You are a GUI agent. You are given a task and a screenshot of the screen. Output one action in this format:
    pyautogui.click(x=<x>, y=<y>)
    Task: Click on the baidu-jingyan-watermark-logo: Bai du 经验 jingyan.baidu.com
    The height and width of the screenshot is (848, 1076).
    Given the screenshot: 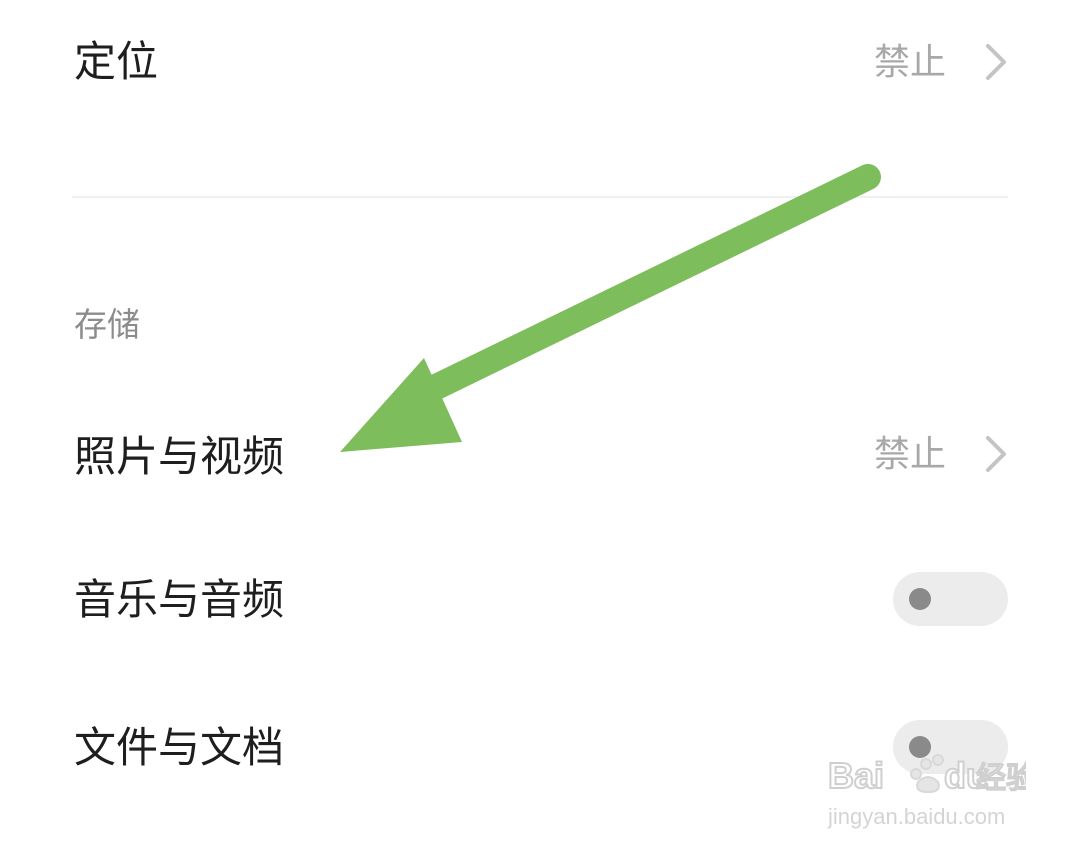 What is the action you would take?
    pyautogui.click(x=926, y=791)
    